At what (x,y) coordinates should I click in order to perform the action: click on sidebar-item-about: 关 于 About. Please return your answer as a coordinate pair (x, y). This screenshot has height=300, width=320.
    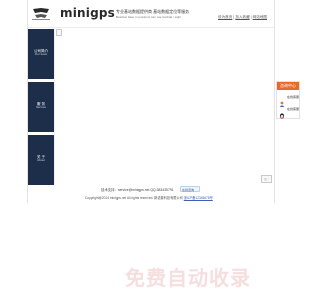
    Looking at the image, I should click on (41, 160).